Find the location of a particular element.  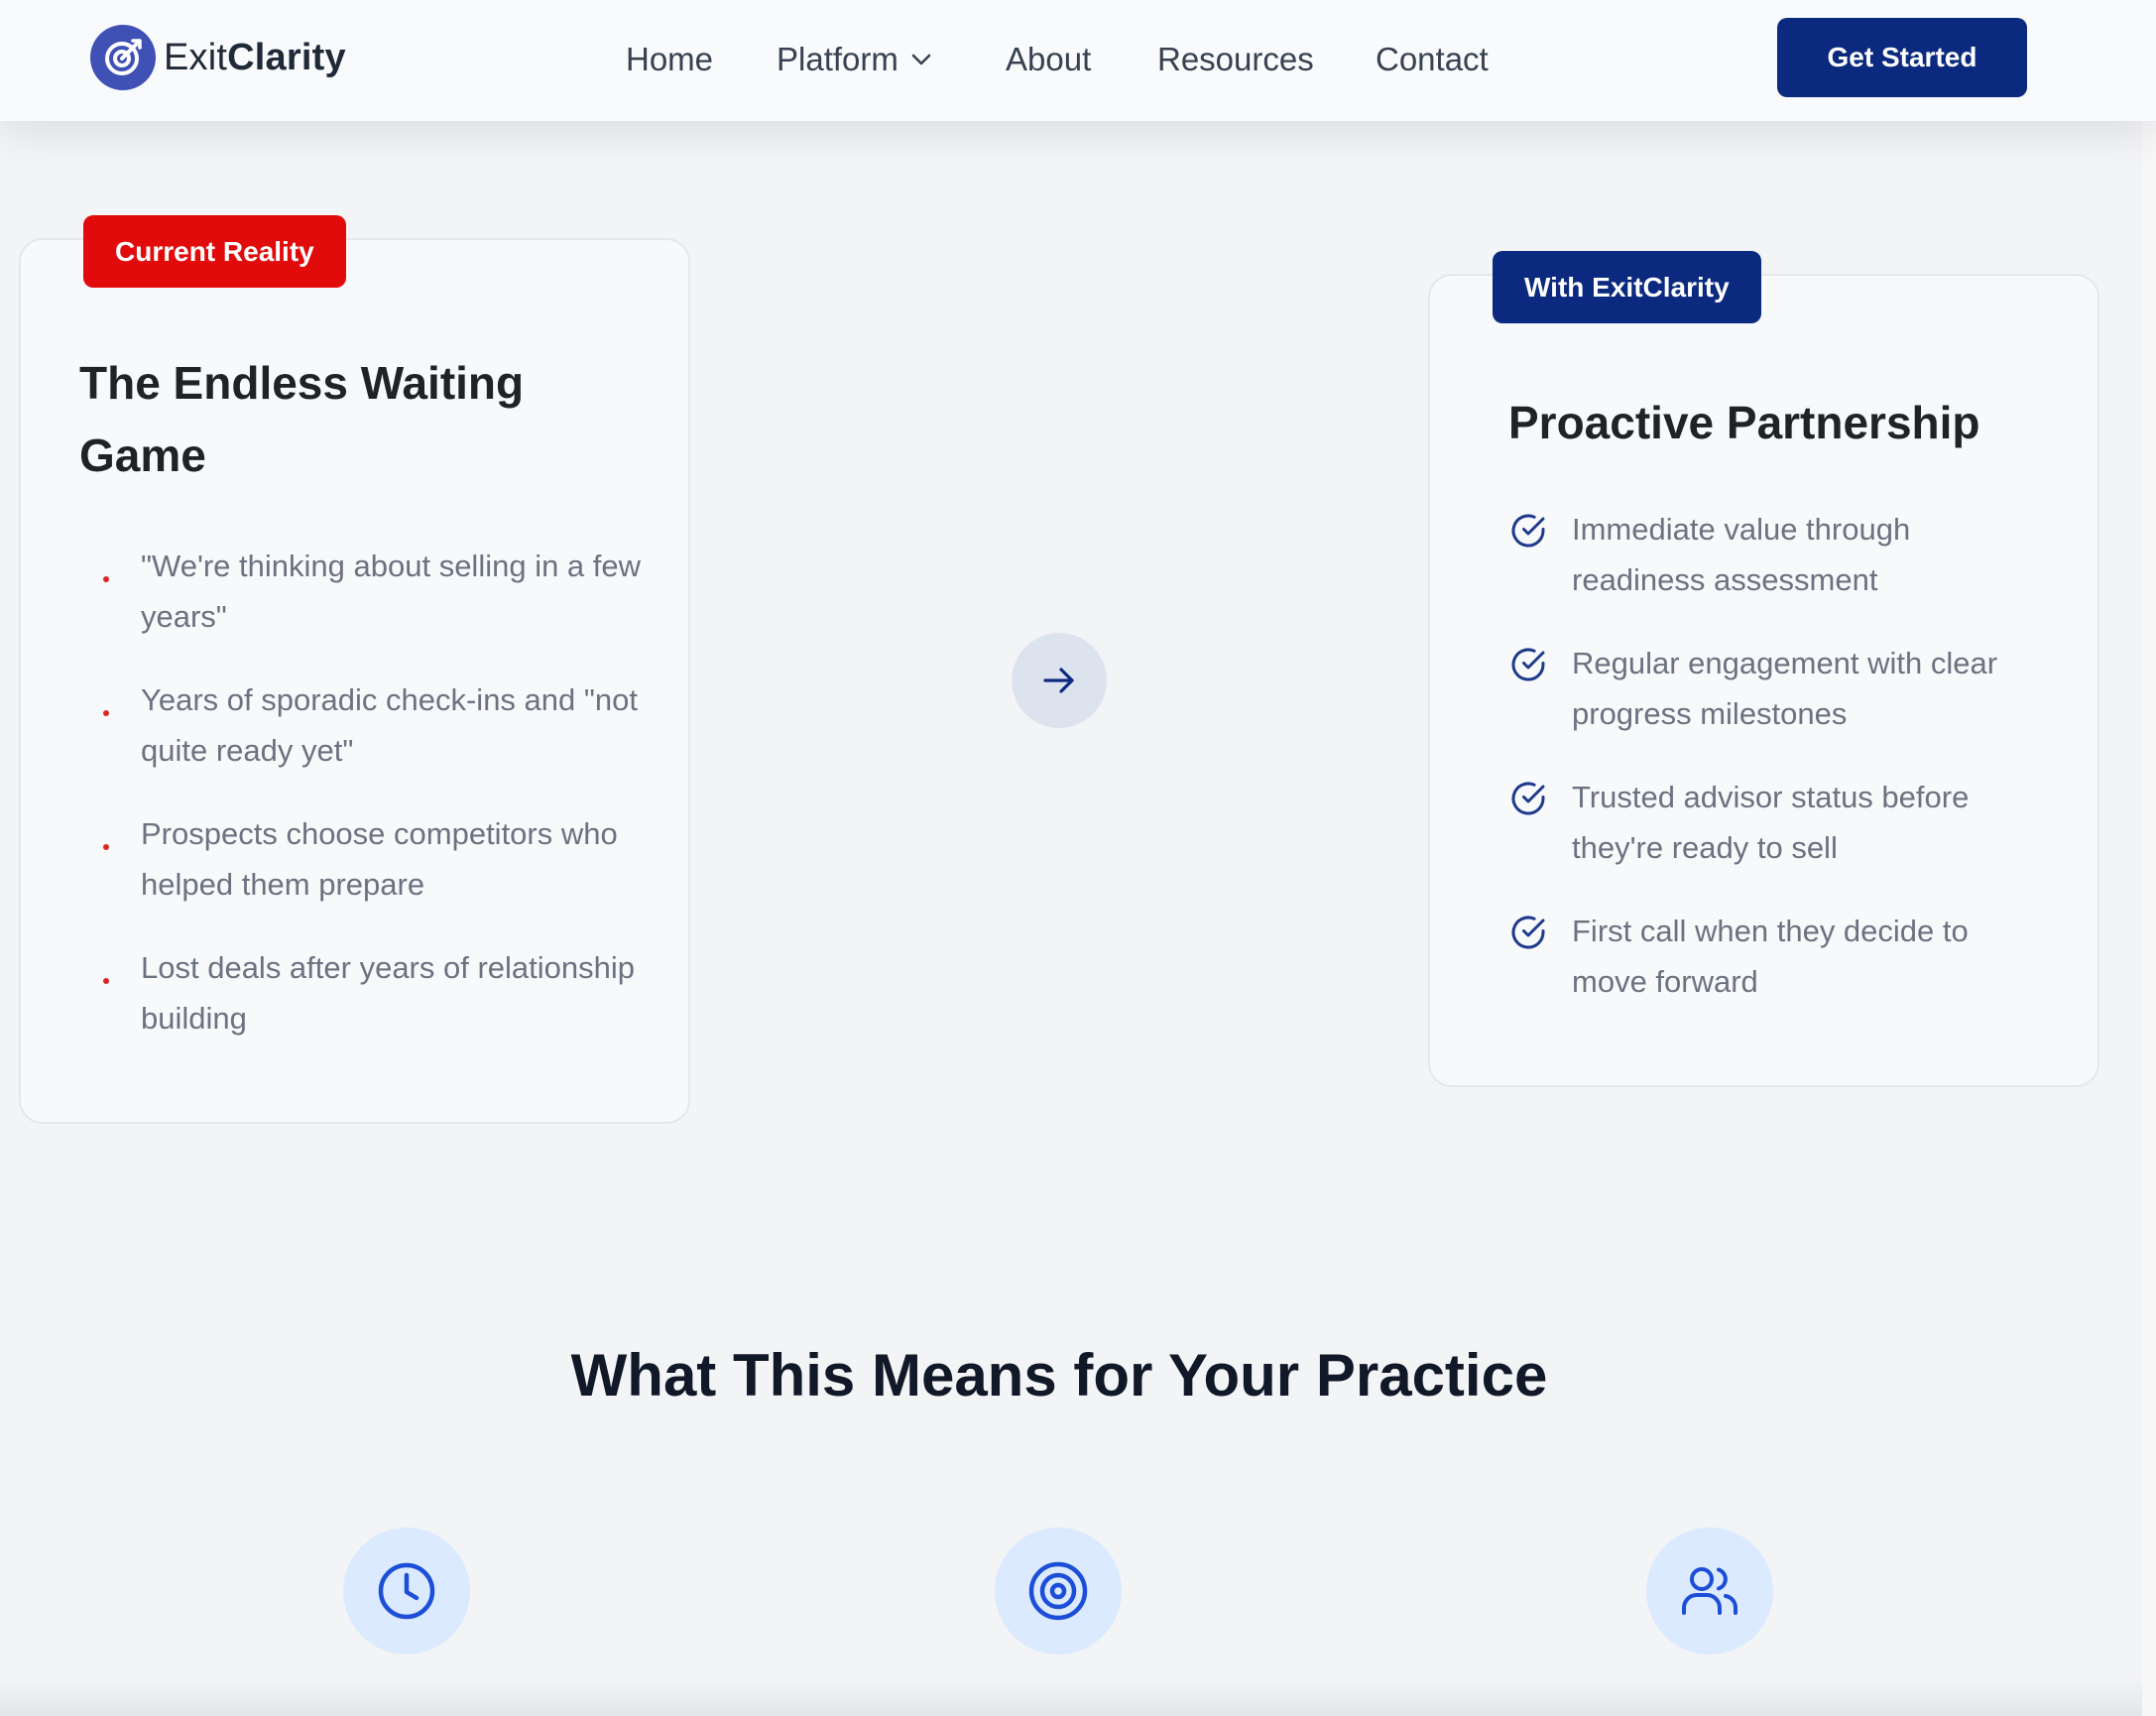

feature-icon-target is located at coordinates (1058, 1591).